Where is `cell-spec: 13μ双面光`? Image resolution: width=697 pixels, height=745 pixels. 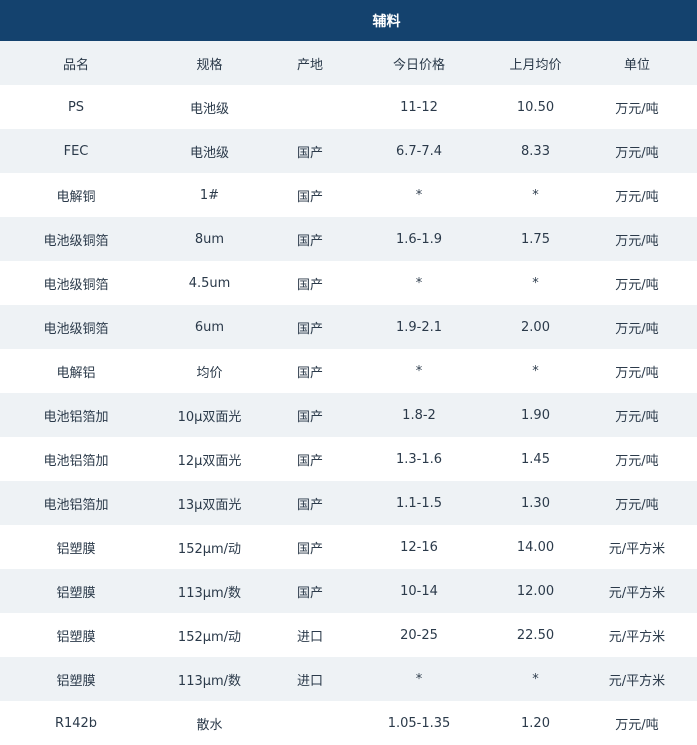 cell-spec: 13μ双面光 is located at coordinates (209, 505).